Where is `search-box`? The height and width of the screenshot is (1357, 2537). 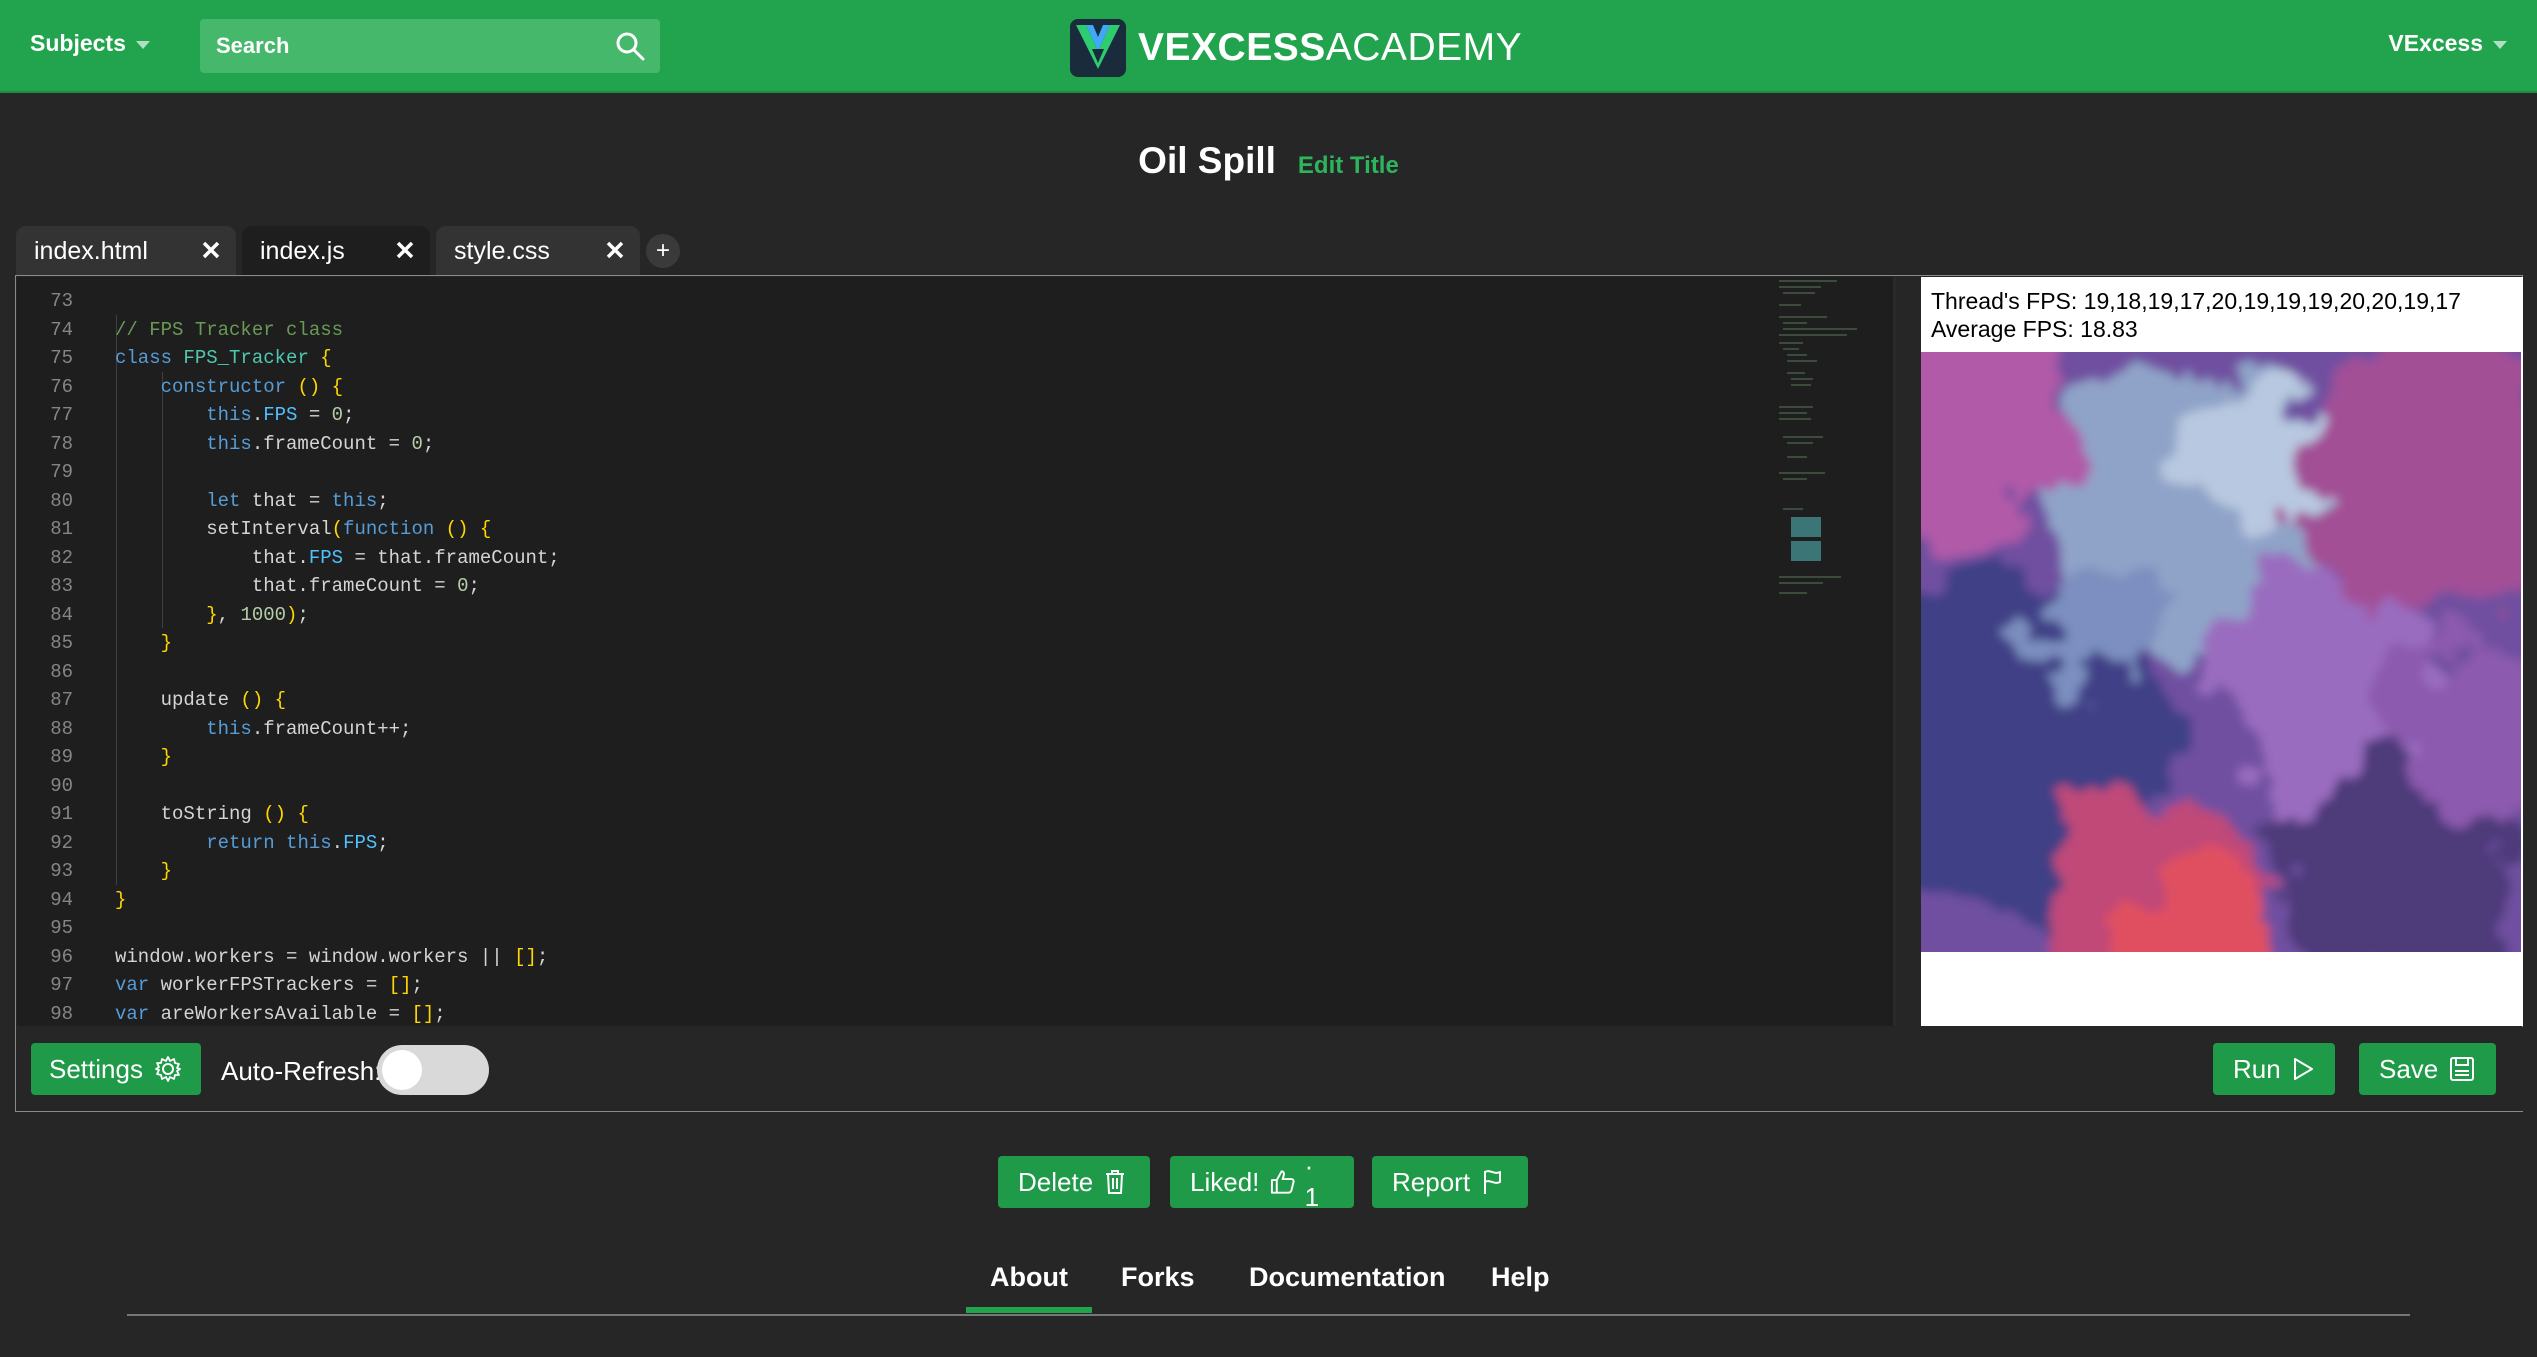 search-box is located at coordinates (430, 46).